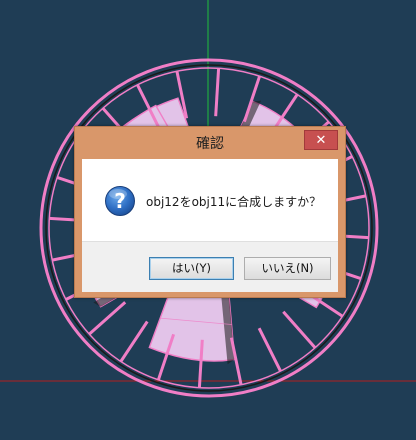  I want to click on question-icon: ?, so click(120, 201).